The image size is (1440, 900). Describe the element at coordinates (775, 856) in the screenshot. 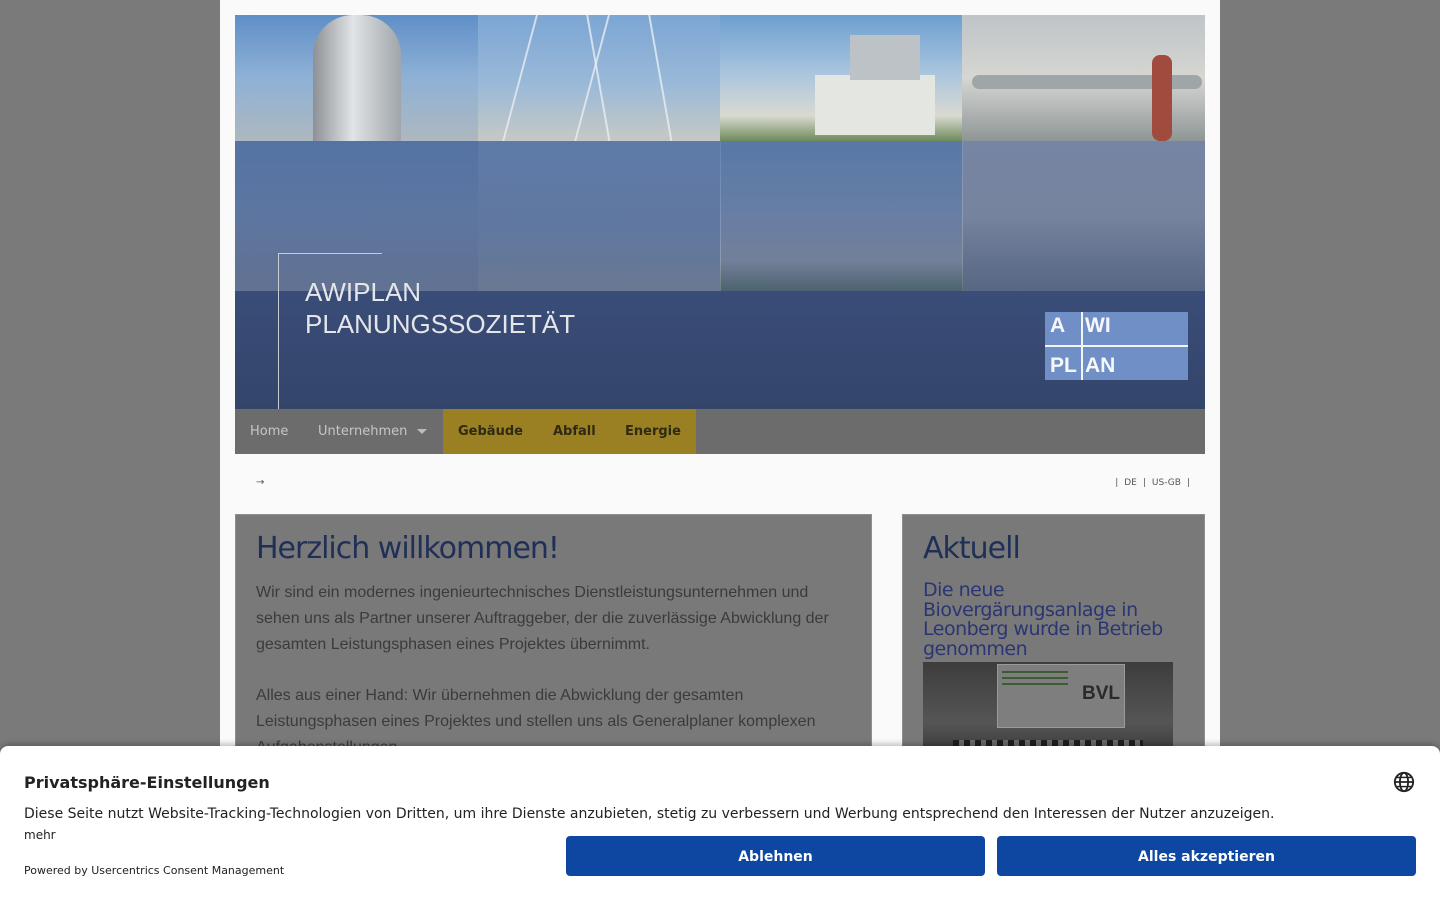

I see `deny-button: Ablehnen` at that location.